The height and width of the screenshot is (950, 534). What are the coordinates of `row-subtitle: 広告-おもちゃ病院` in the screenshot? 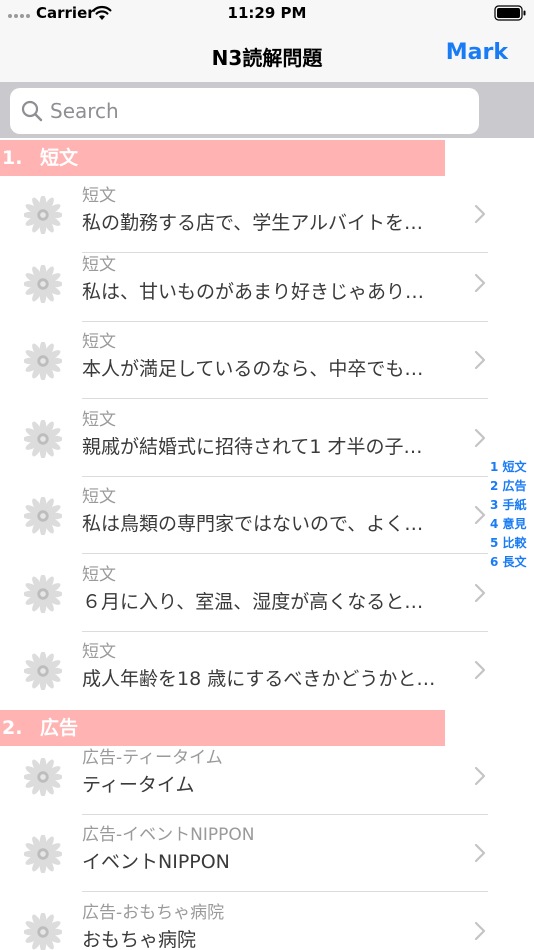 It's located at (153, 913).